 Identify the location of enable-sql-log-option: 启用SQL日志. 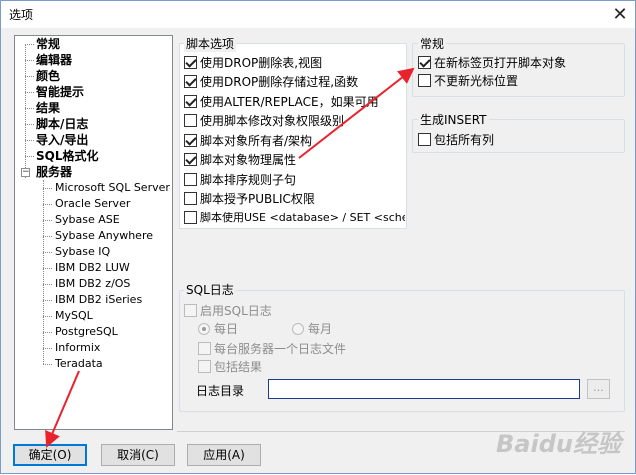
(228, 310).